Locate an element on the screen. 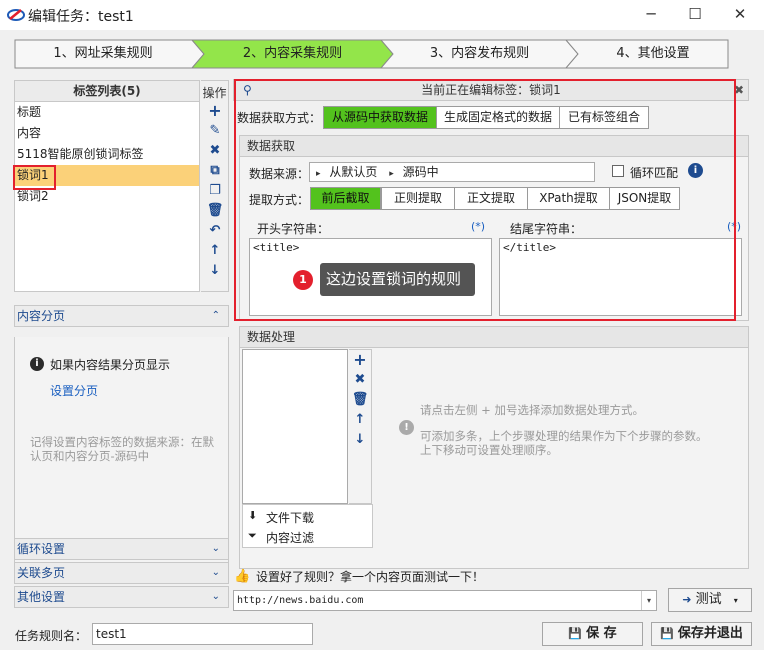  other-settings-bar: 其他设置 ⌄ is located at coordinates (121, 597).